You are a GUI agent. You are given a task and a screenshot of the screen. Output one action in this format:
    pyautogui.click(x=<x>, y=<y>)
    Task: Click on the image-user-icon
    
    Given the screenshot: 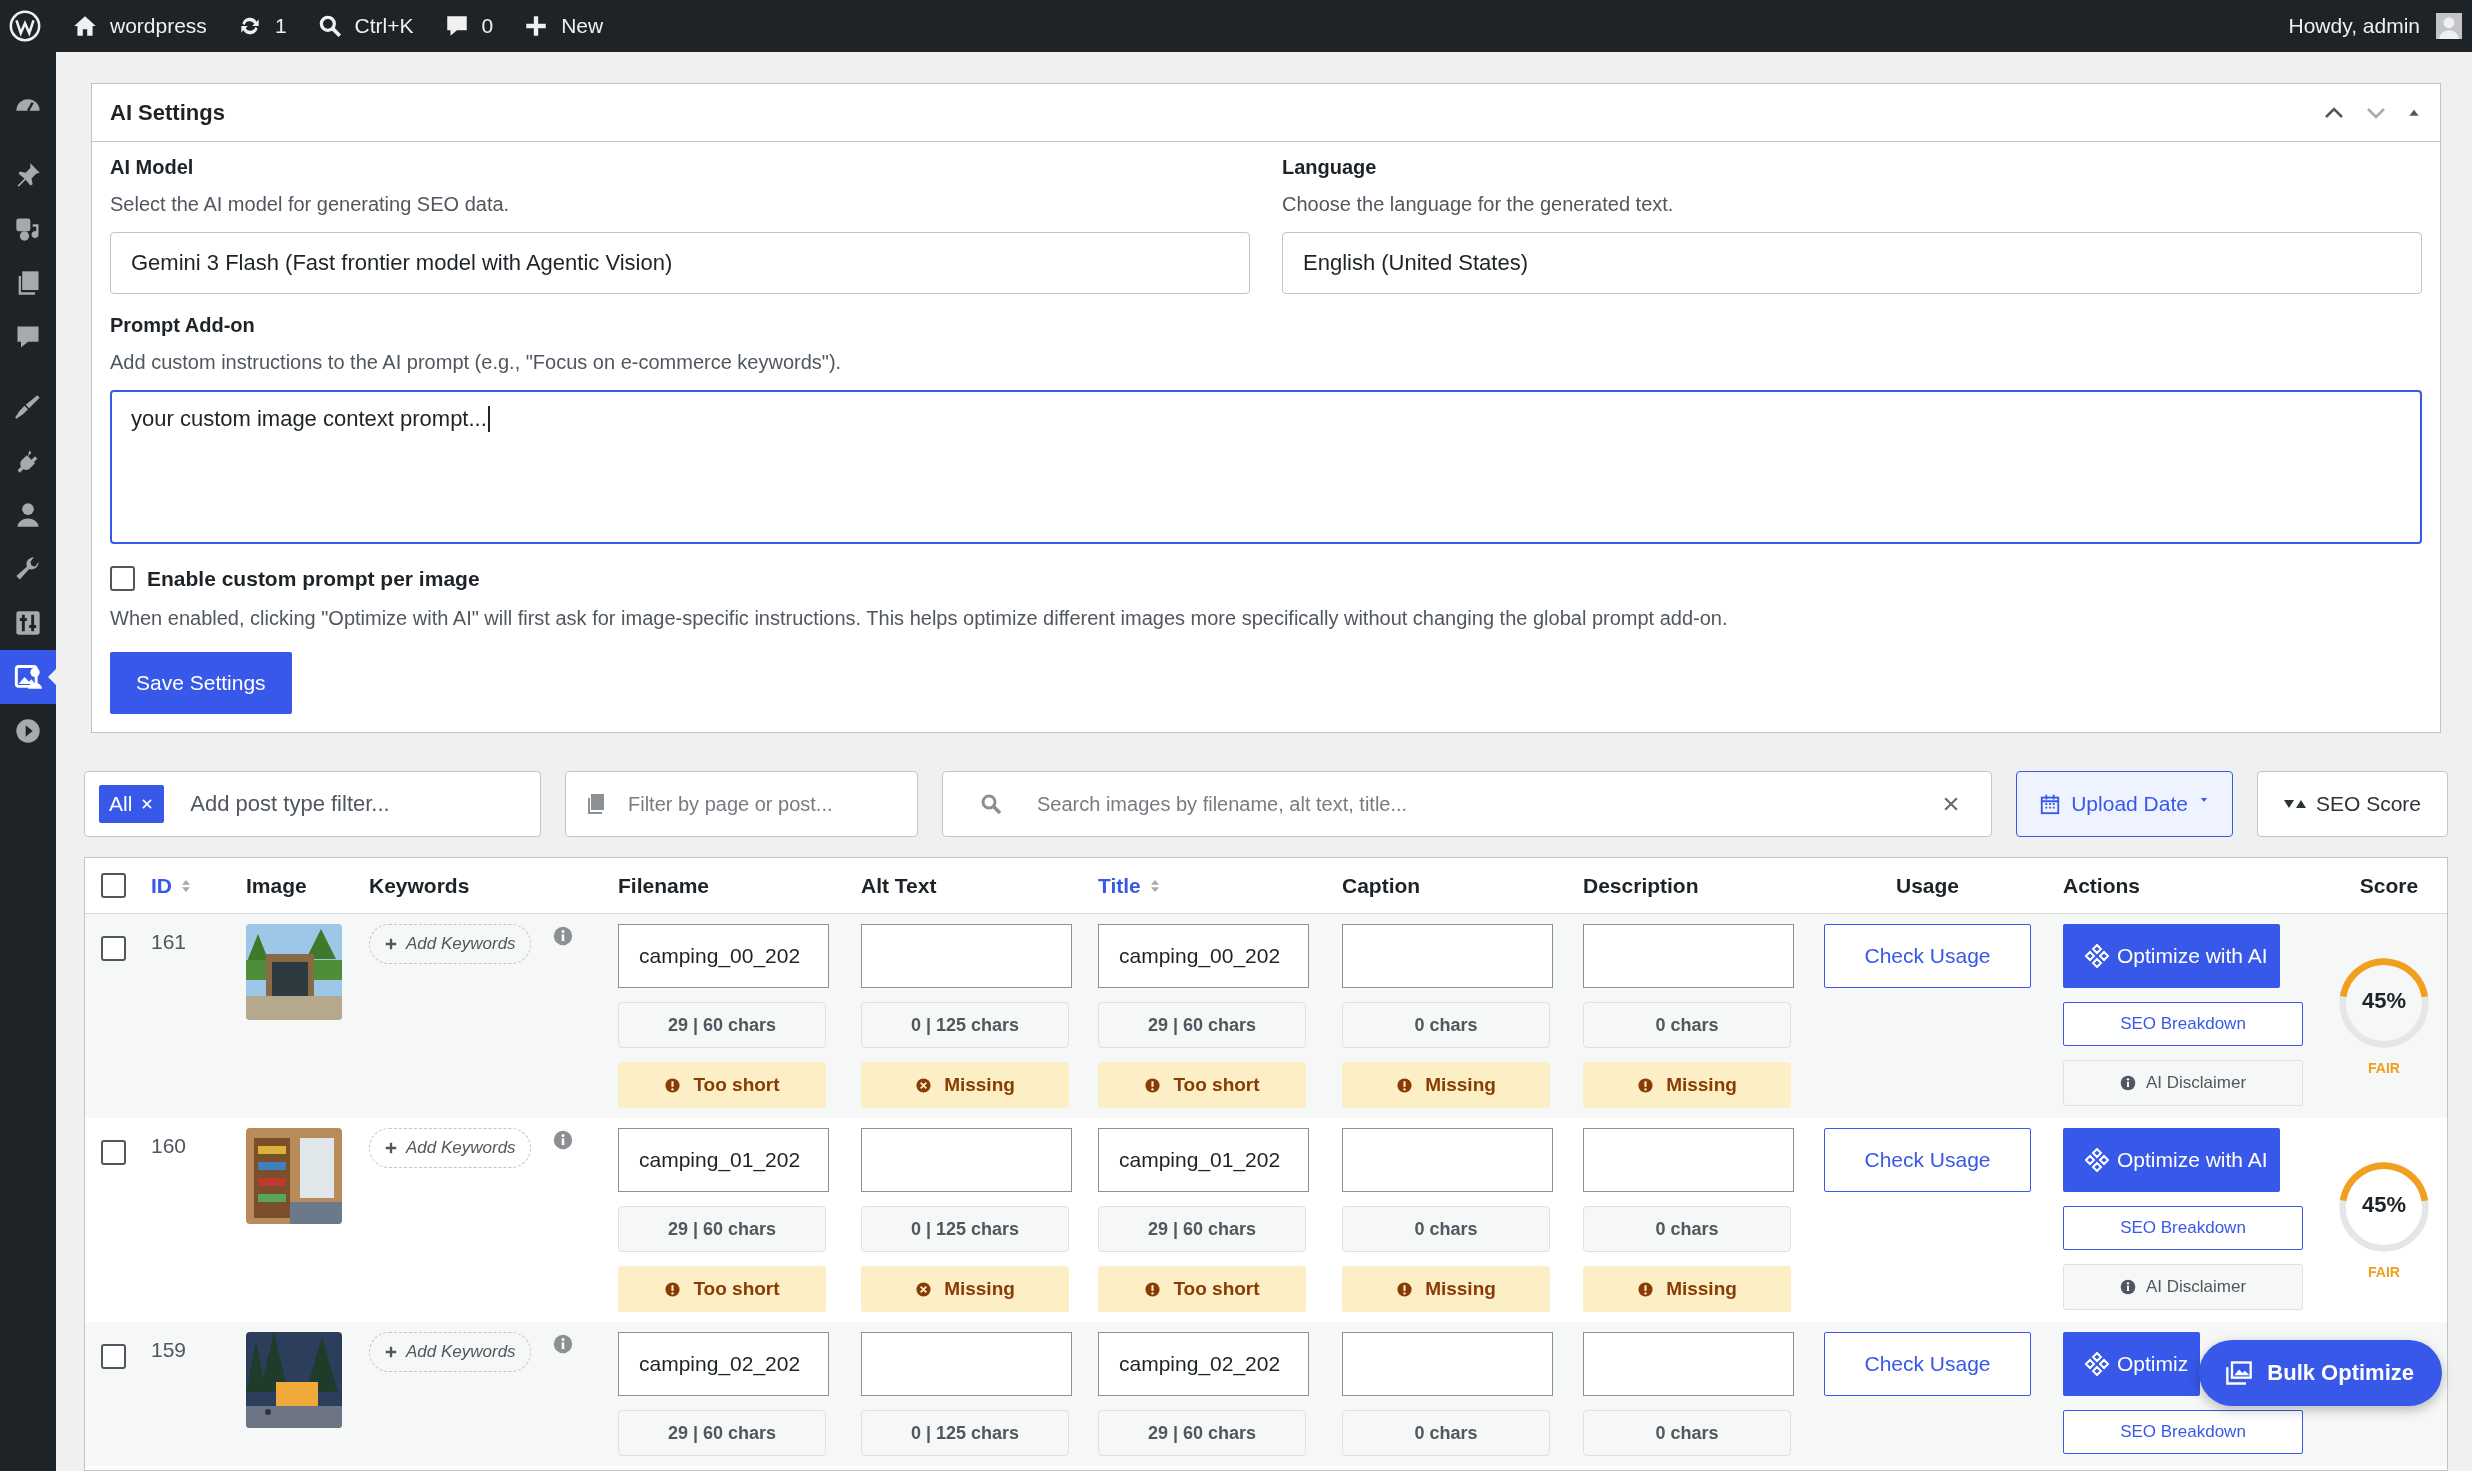 What is the action you would take?
    pyautogui.click(x=28, y=677)
    